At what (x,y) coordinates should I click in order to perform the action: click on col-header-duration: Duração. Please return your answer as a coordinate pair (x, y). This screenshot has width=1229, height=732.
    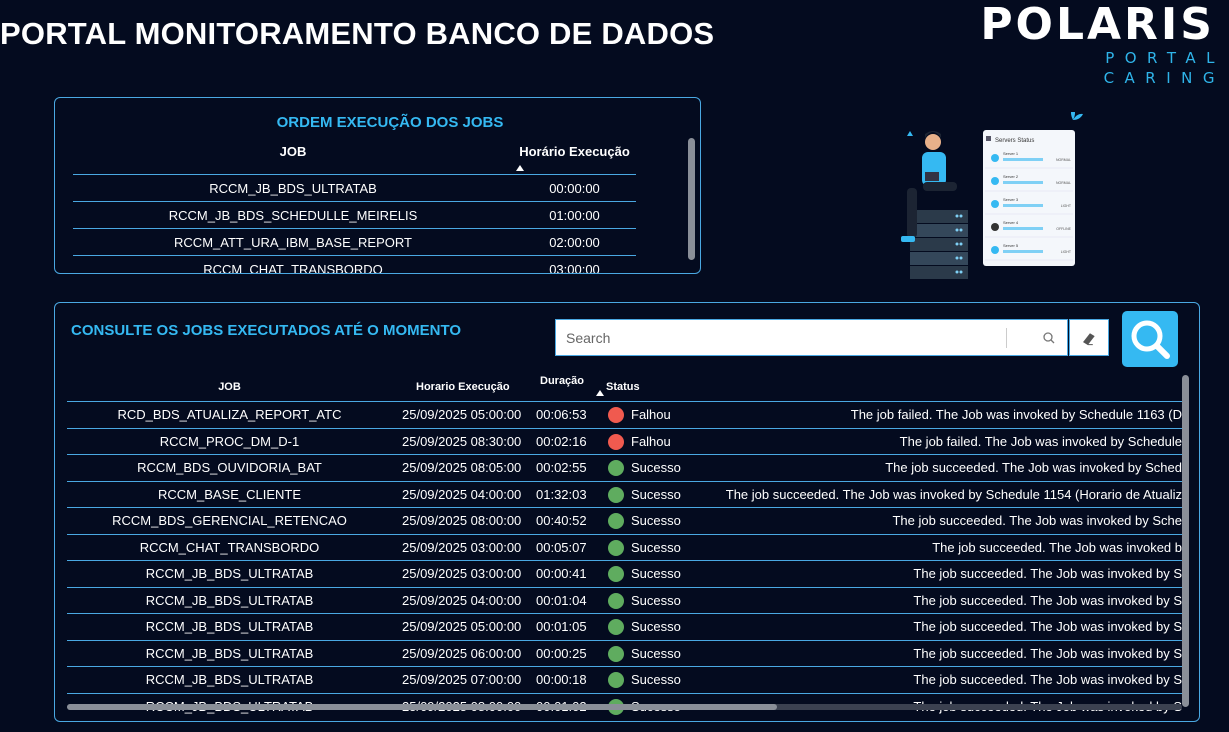
    Looking at the image, I should click on (568, 387).